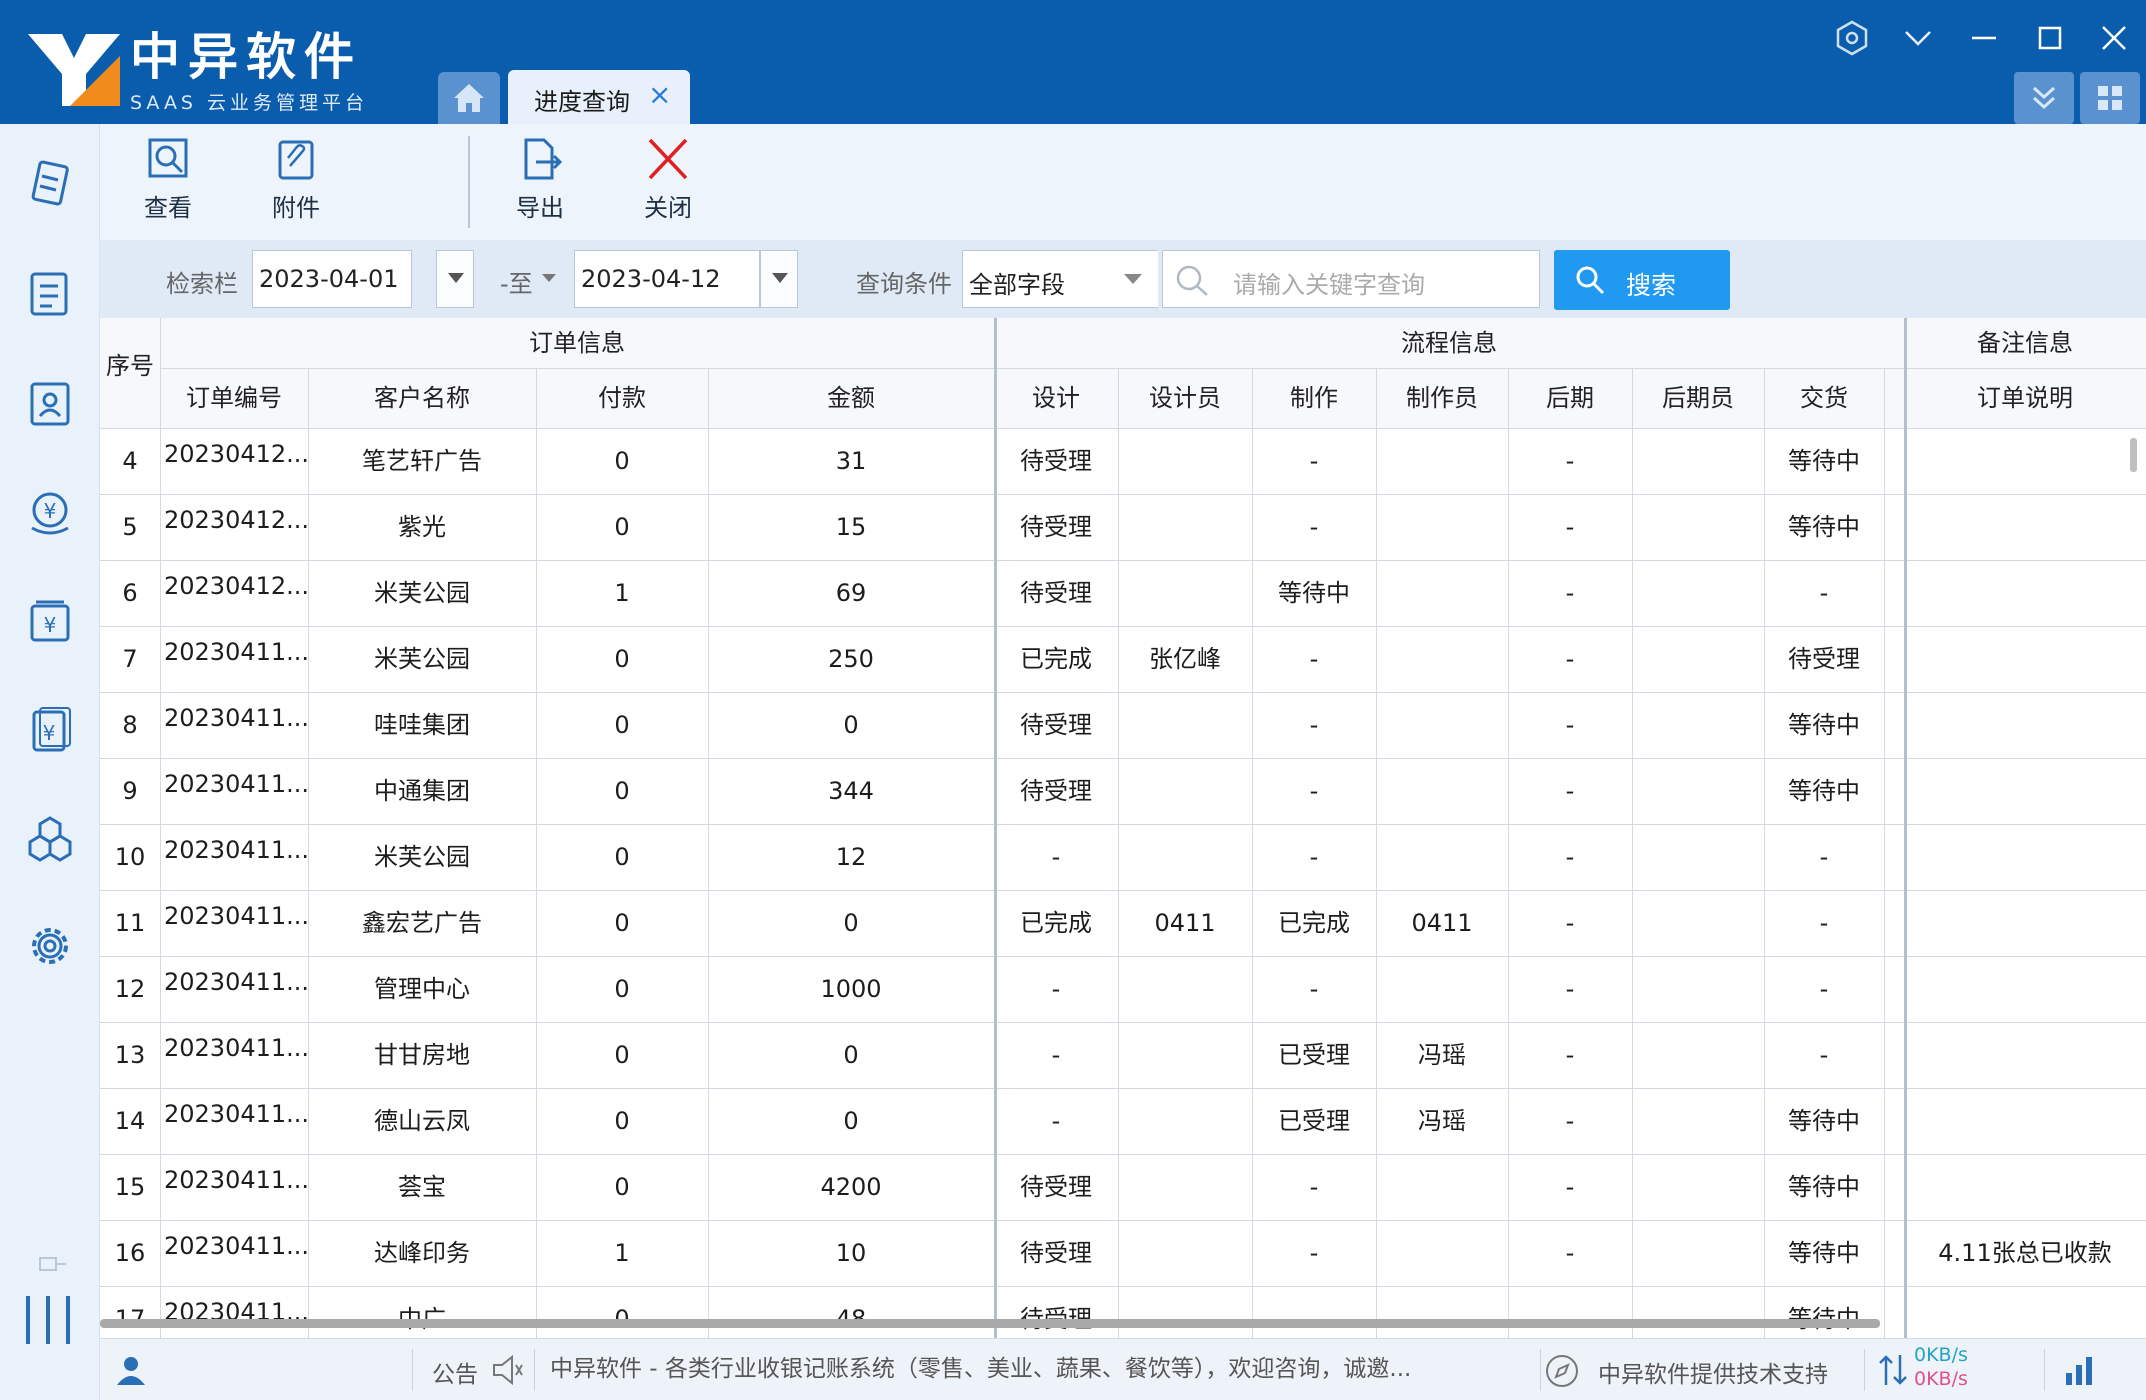  Describe the element at coordinates (455, 279) in the screenshot. I see `date-from-dropdown-icon` at that location.